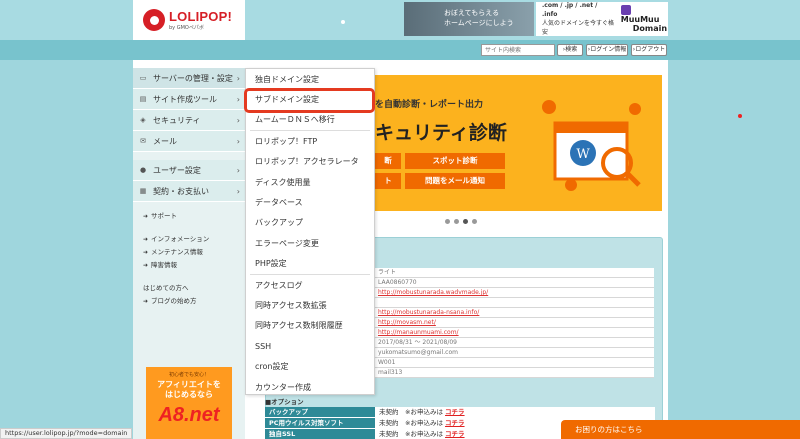  Describe the element at coordinates (200, 16) in the screenshot. I see `logo-name: LOLIPOP!` at that location.